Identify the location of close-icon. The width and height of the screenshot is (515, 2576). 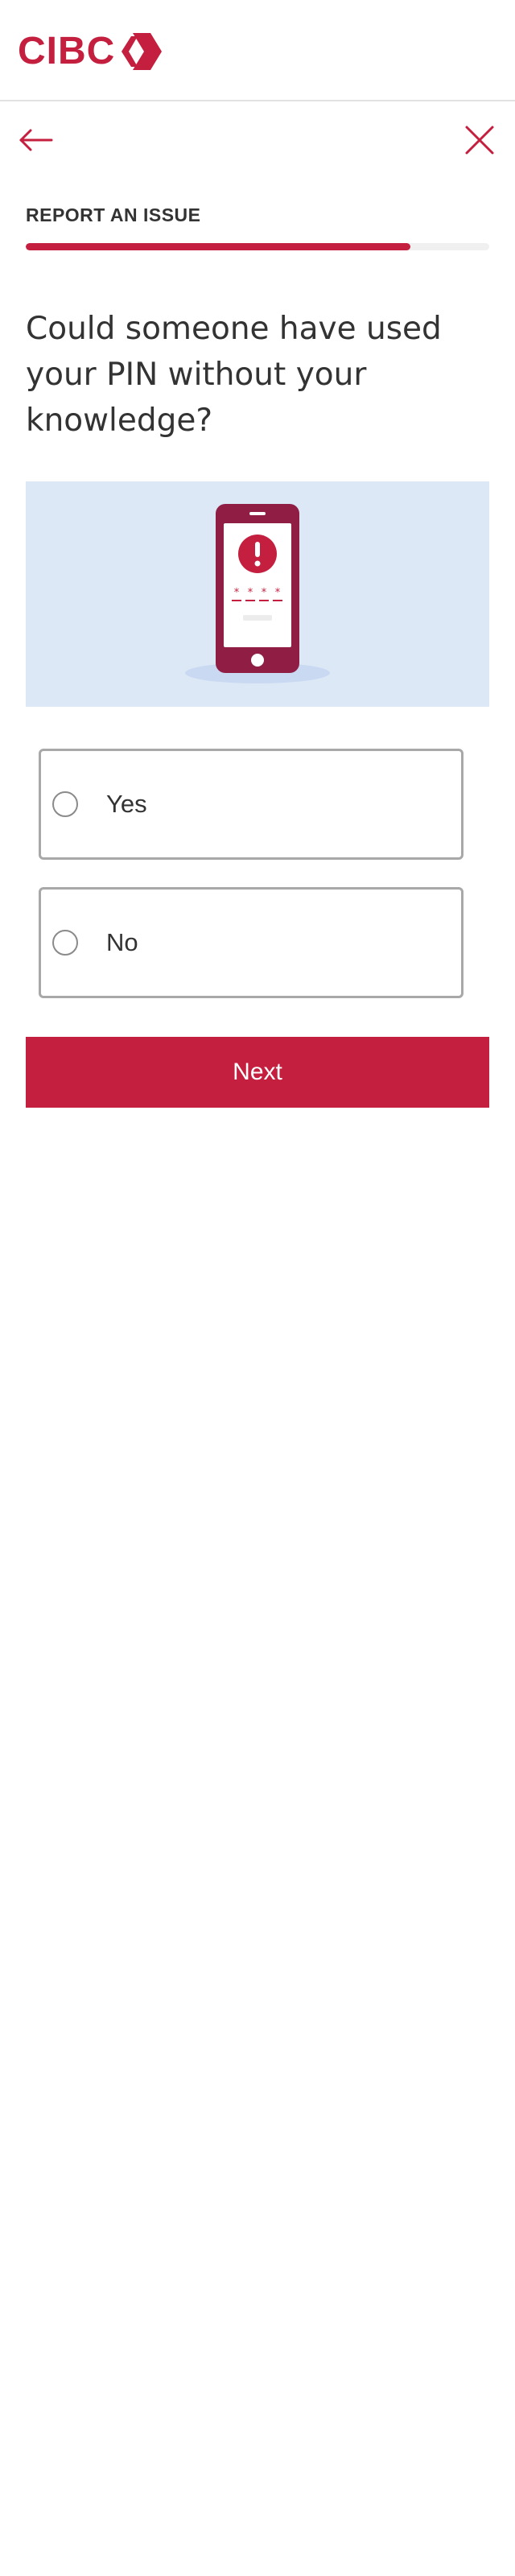
(479, 140).